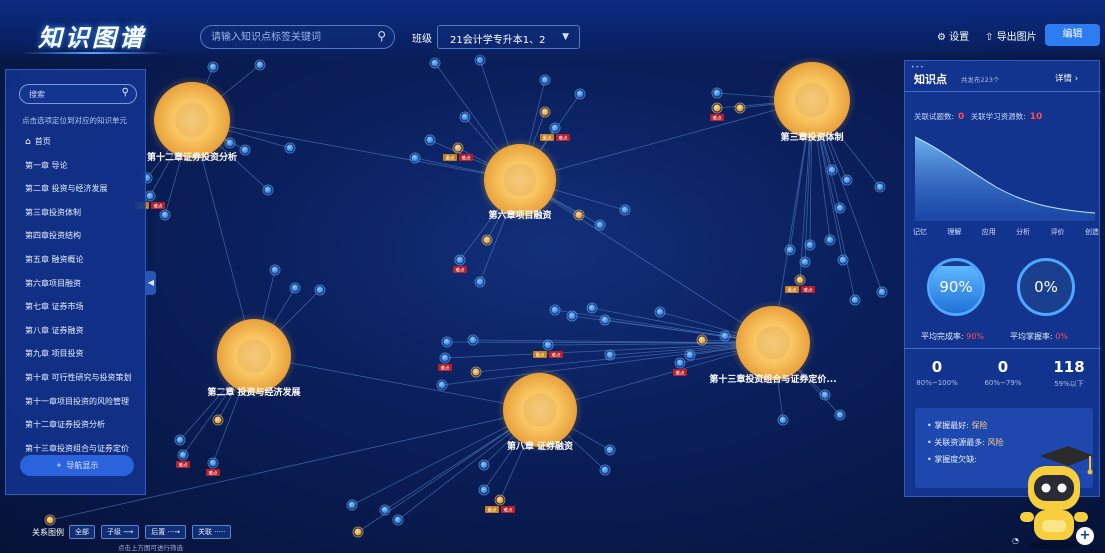 This screenshot has width=1105, height=553. Describe the element at coordinates (76, 402) in the screenshot. I see `sidebar-item-chapter-11: 第十一章项目投资的风险管理` at that location.